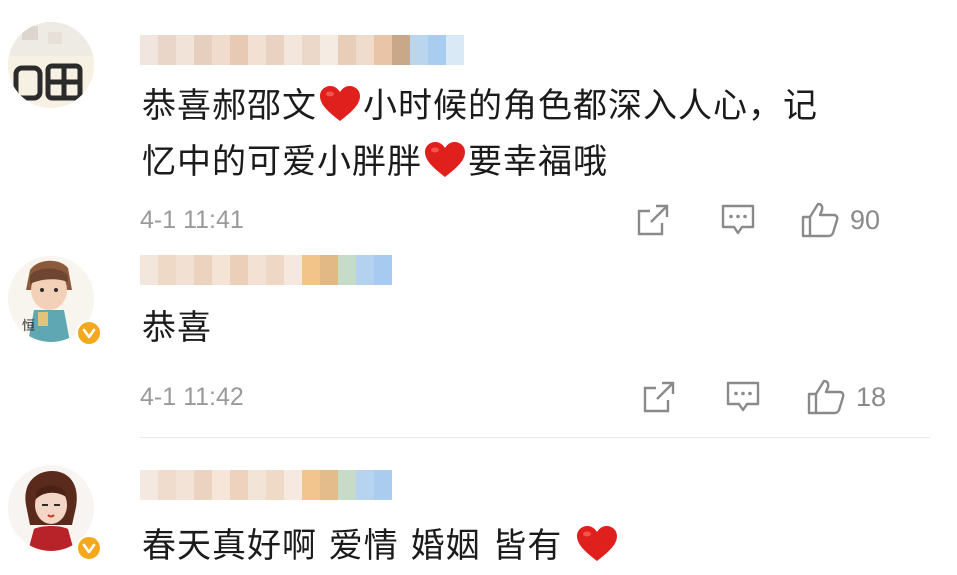  Describe the element at coordinates (480, 134) in the screenshot. I see `comment-text: 恭喜郝邵文 小时候的角色都深入人心，记 忆中的可爱小胖胖 要幸福哦` at that location.